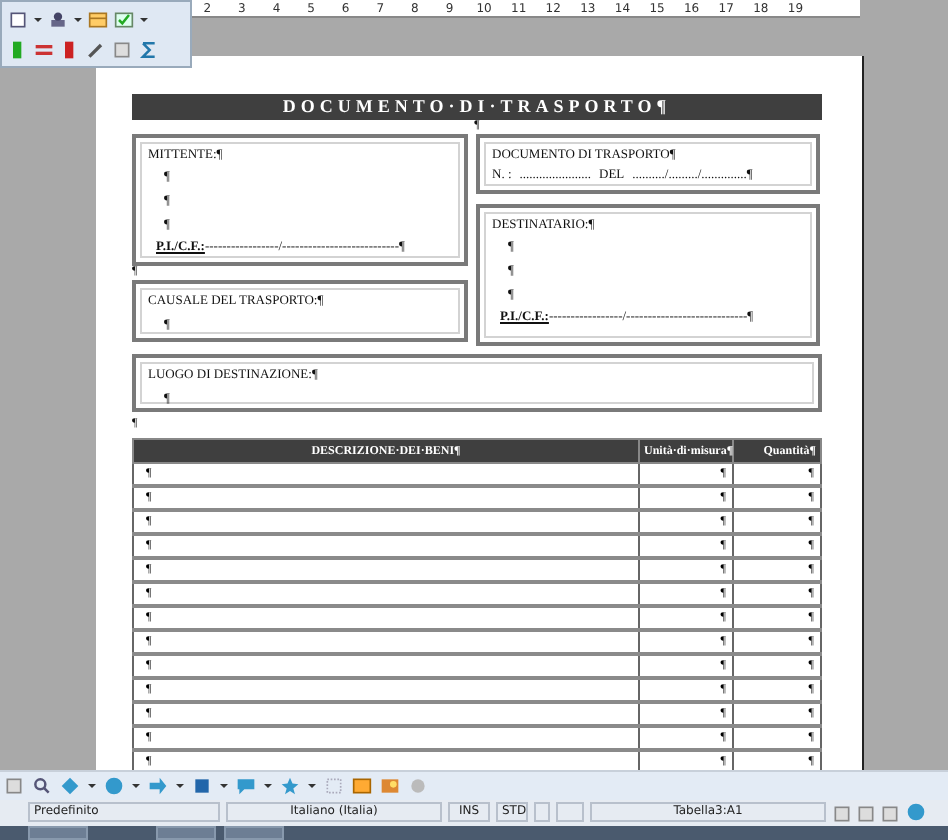 The image size is (948, 840). I want to click on diamond-icon, so click(70, 786).